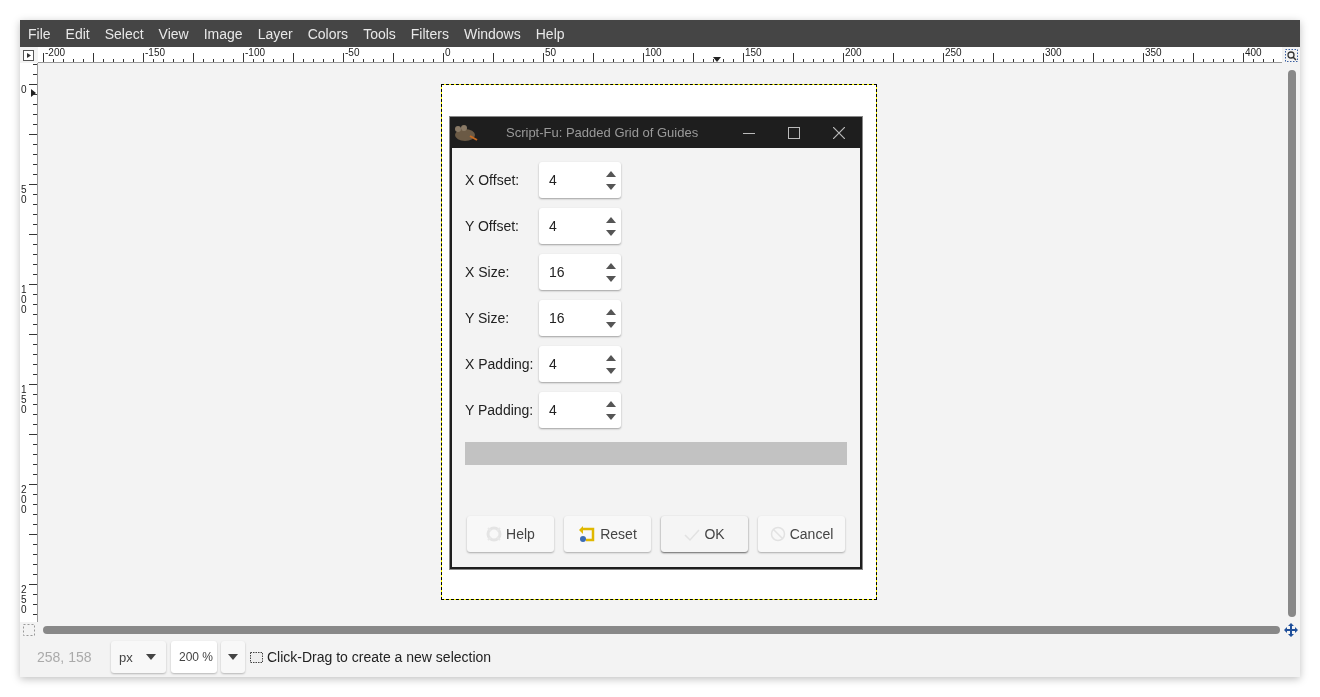 The width and height of the screenshot is (1320, 697). Describe the element at coordinates (379, 33) in the screenshot. I see `menu-item: Tools` at that location.